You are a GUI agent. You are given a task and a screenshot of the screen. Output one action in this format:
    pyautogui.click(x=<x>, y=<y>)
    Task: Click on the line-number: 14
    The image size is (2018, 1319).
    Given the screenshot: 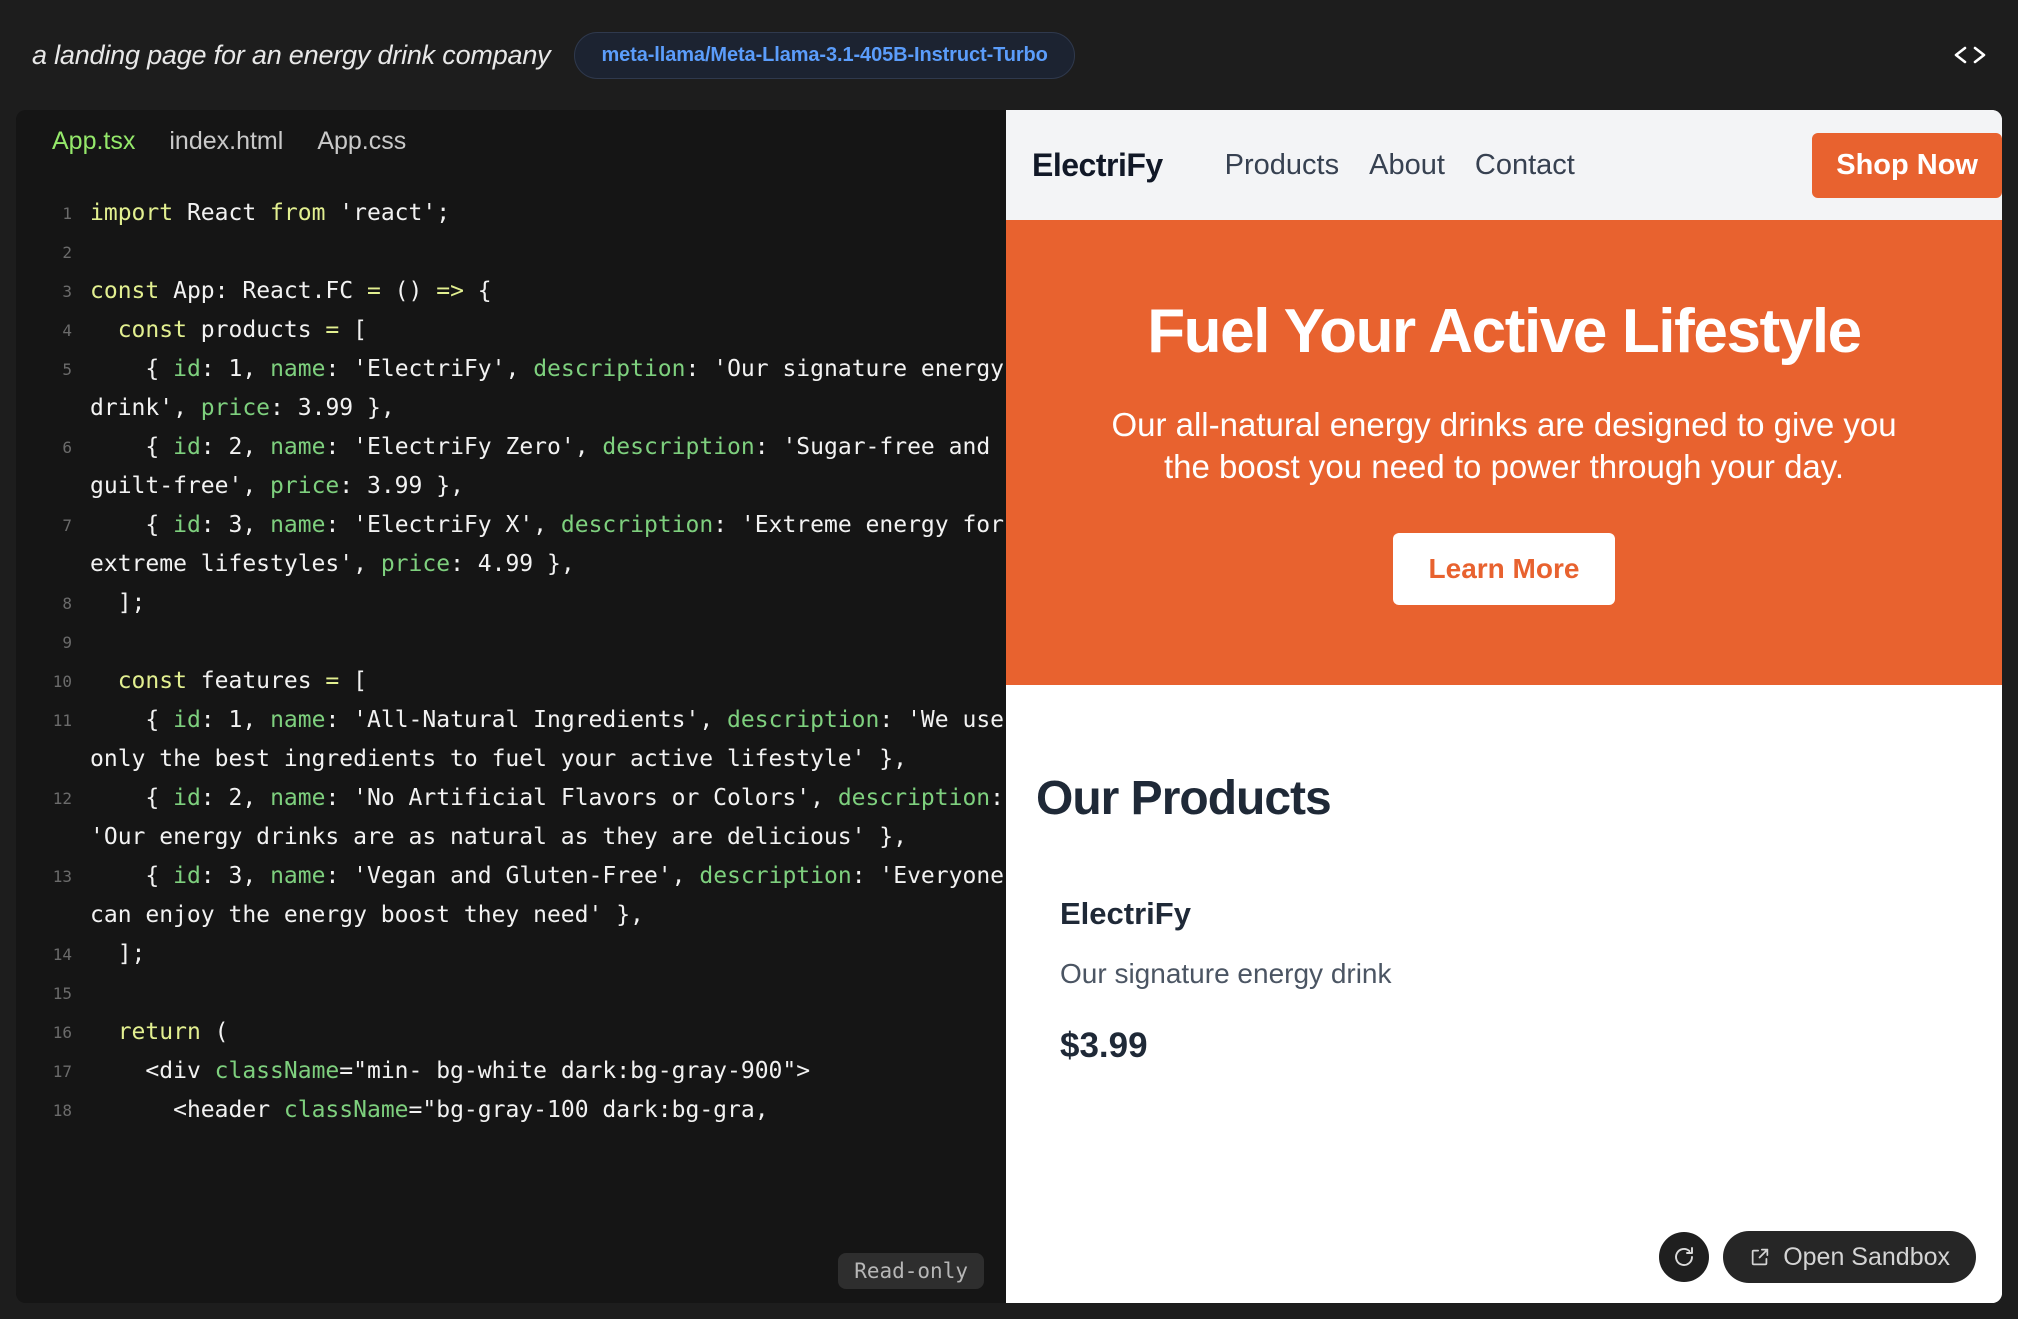 What is the action you would take?
    pyautogui.click(x=62, y=954)
    